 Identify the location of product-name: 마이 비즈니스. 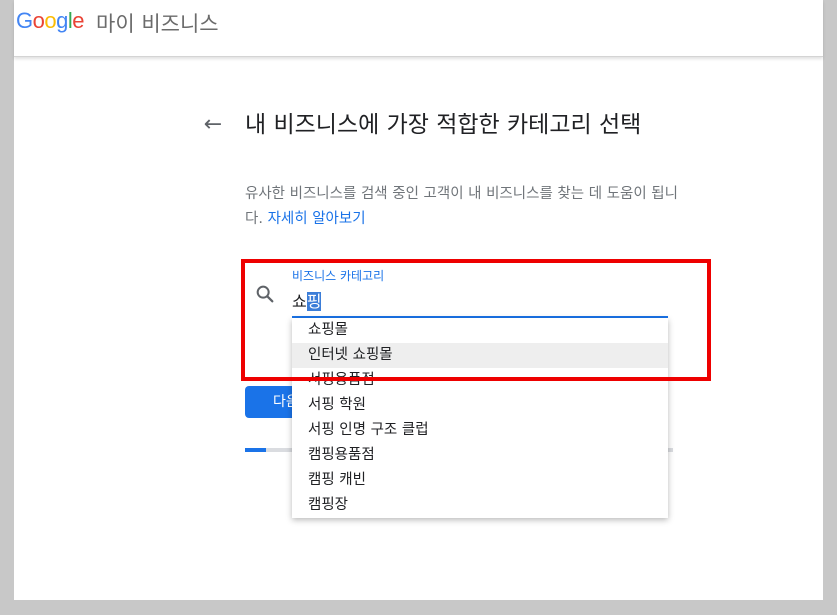
(157, 24).